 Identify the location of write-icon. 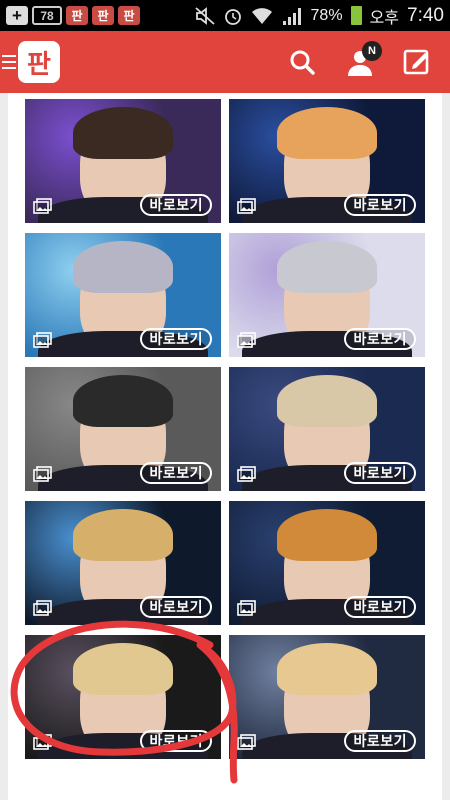
(416, 62).